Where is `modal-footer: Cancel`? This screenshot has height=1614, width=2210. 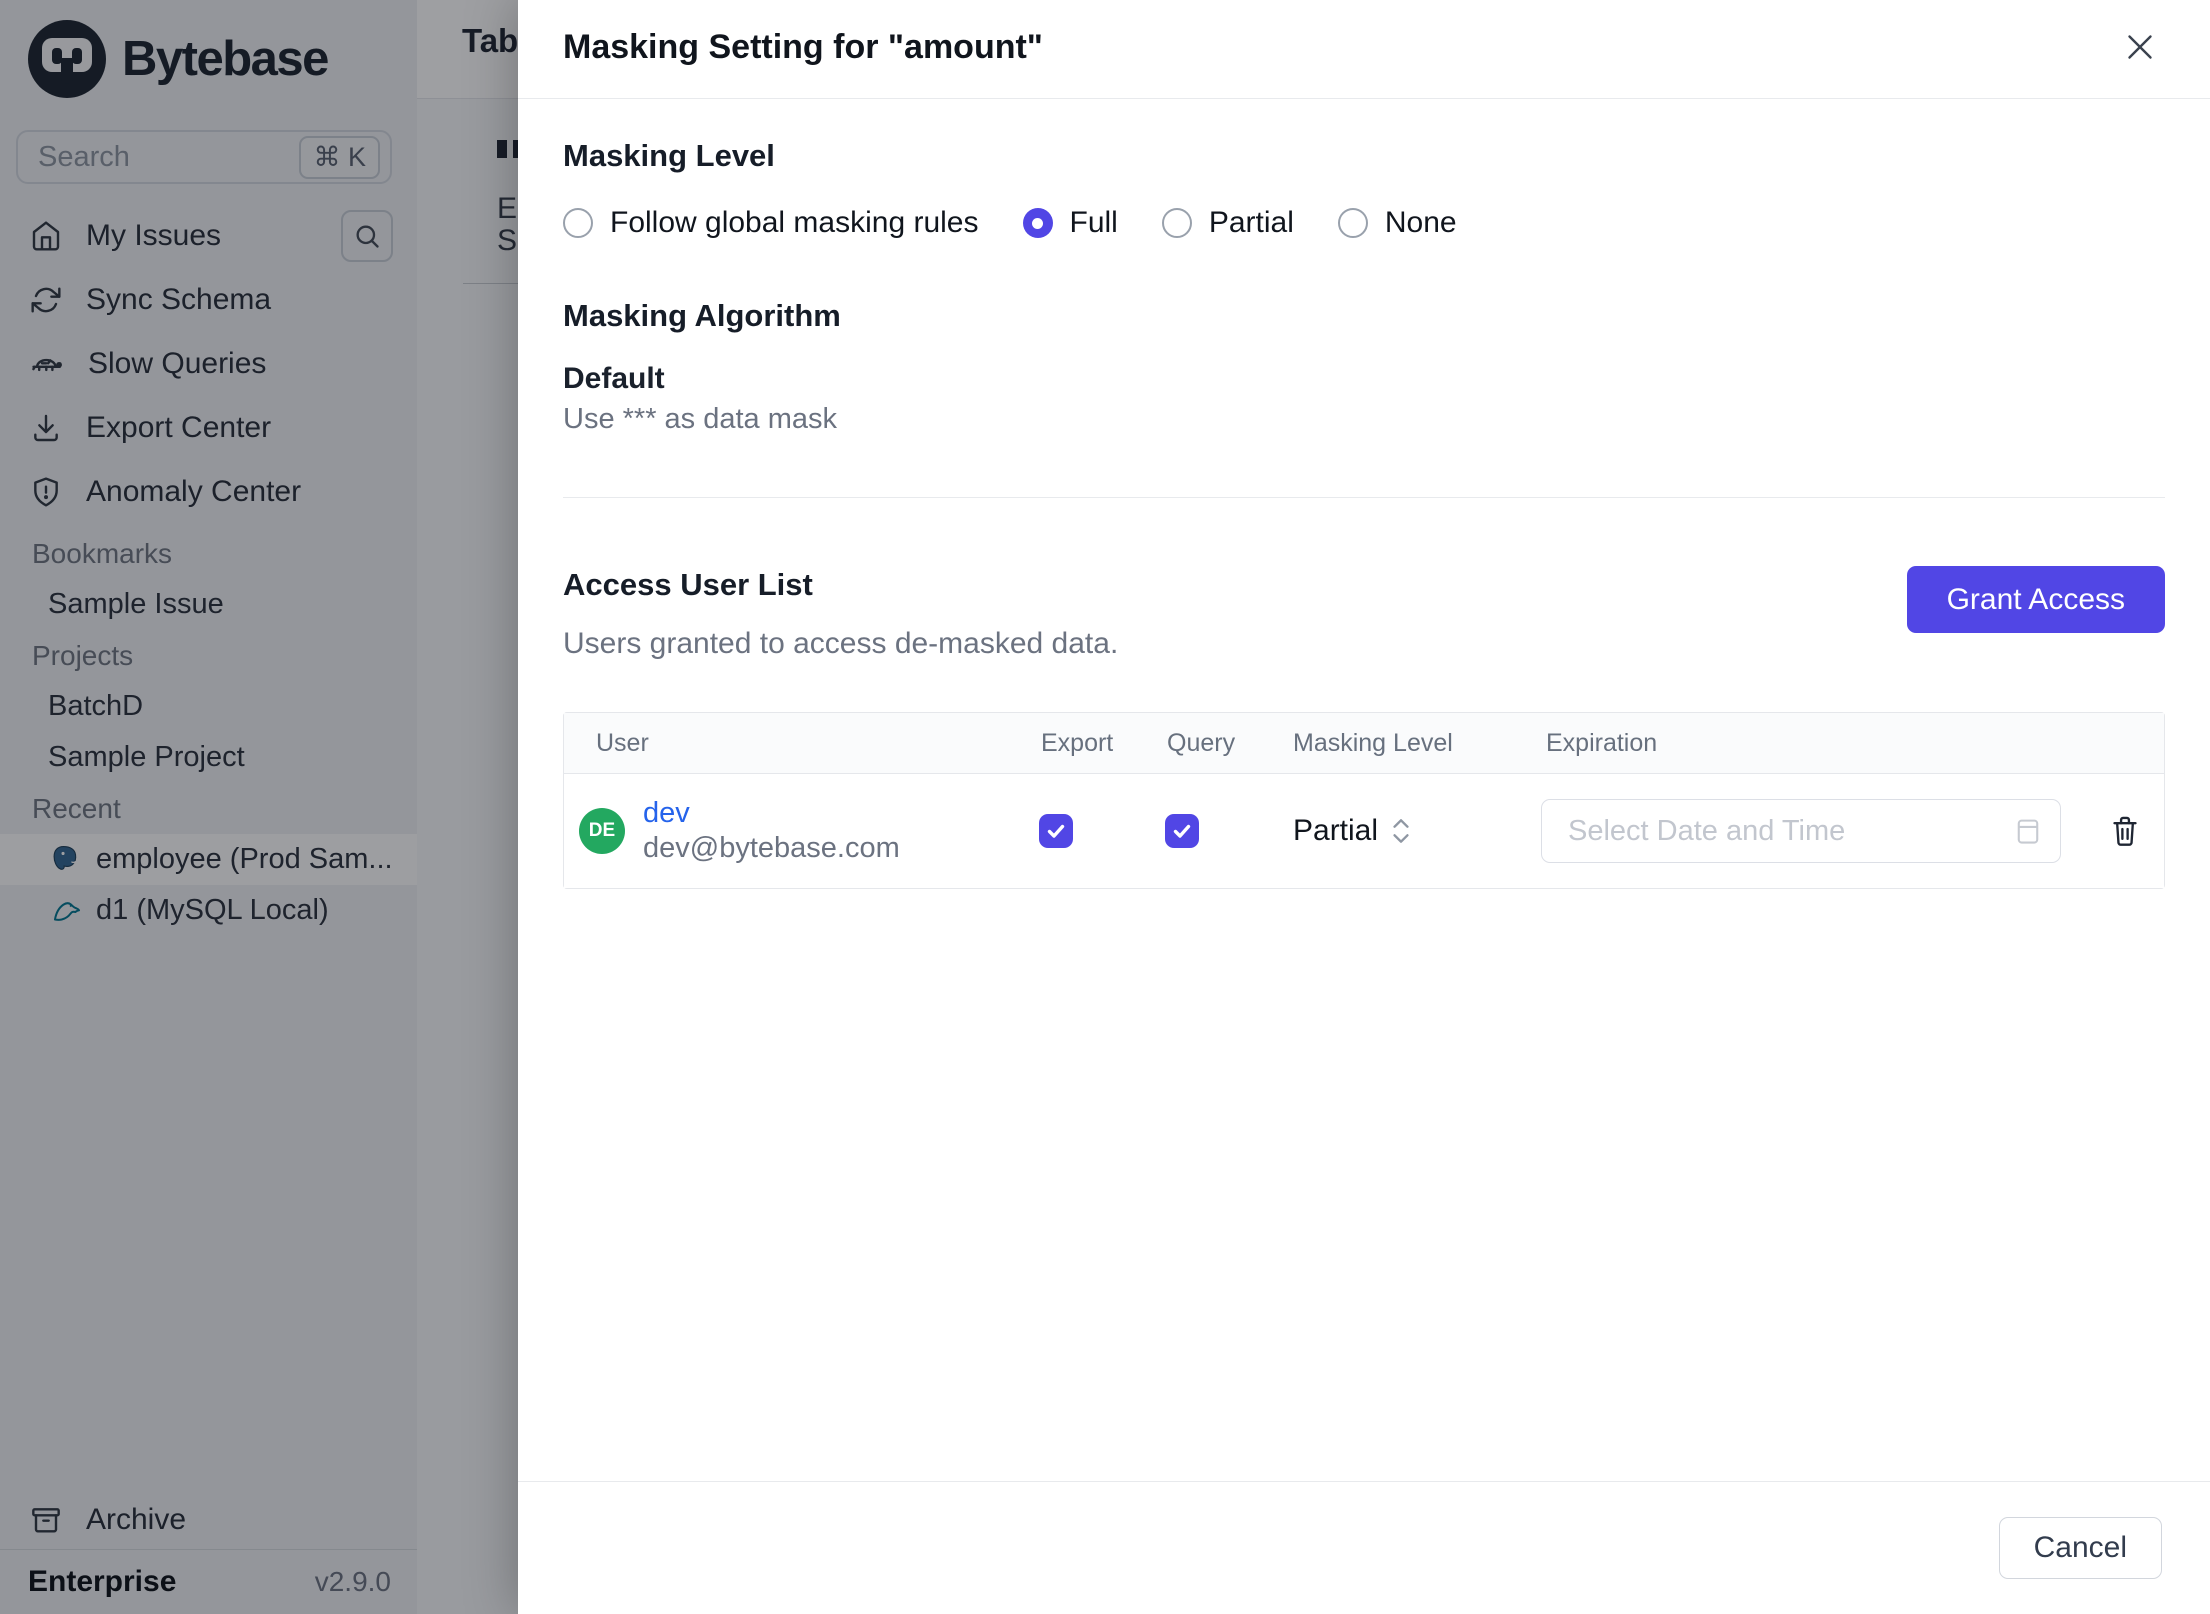 modal-footer: Cancel is located at coordinates (1364, 1547).